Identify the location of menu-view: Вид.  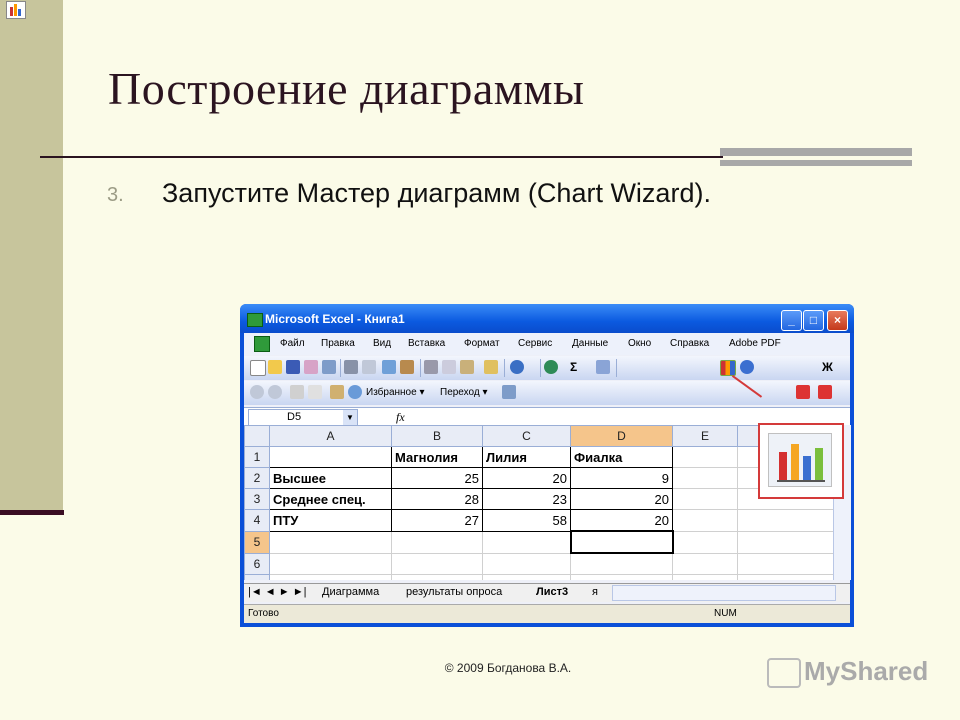
(382, 343).